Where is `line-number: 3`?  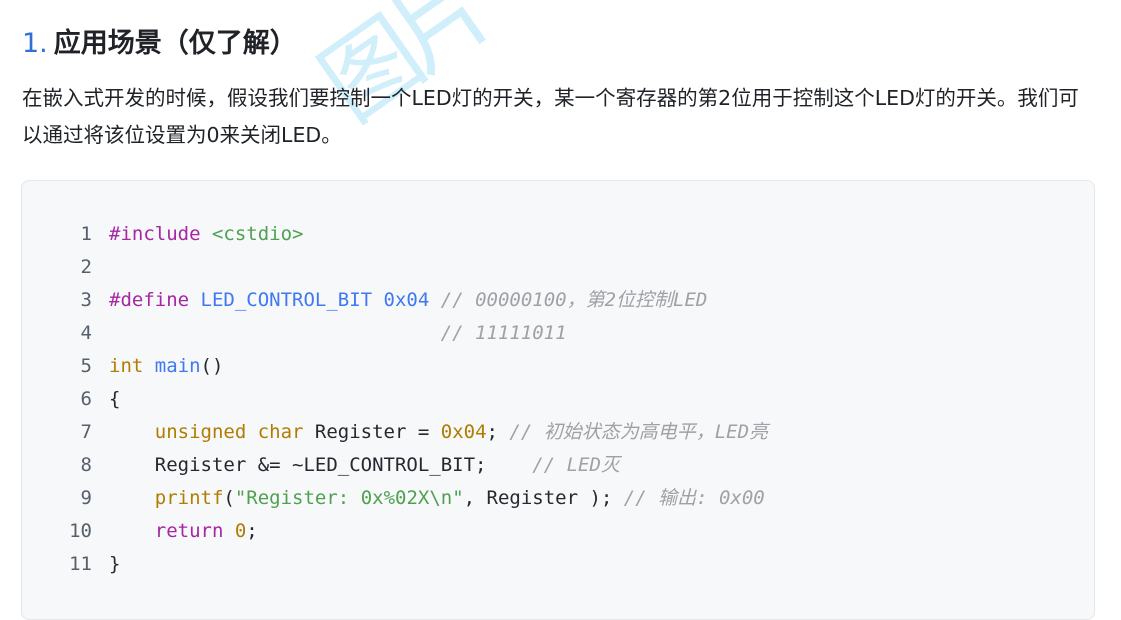
line-number: 3 is located at coordinates (86, 300).